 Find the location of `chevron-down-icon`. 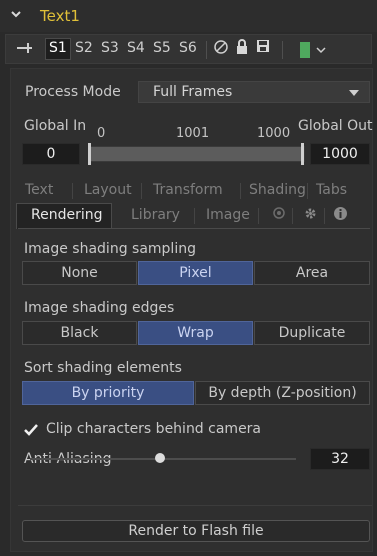

chevron-down-icon is located at coordinates (16, 16).